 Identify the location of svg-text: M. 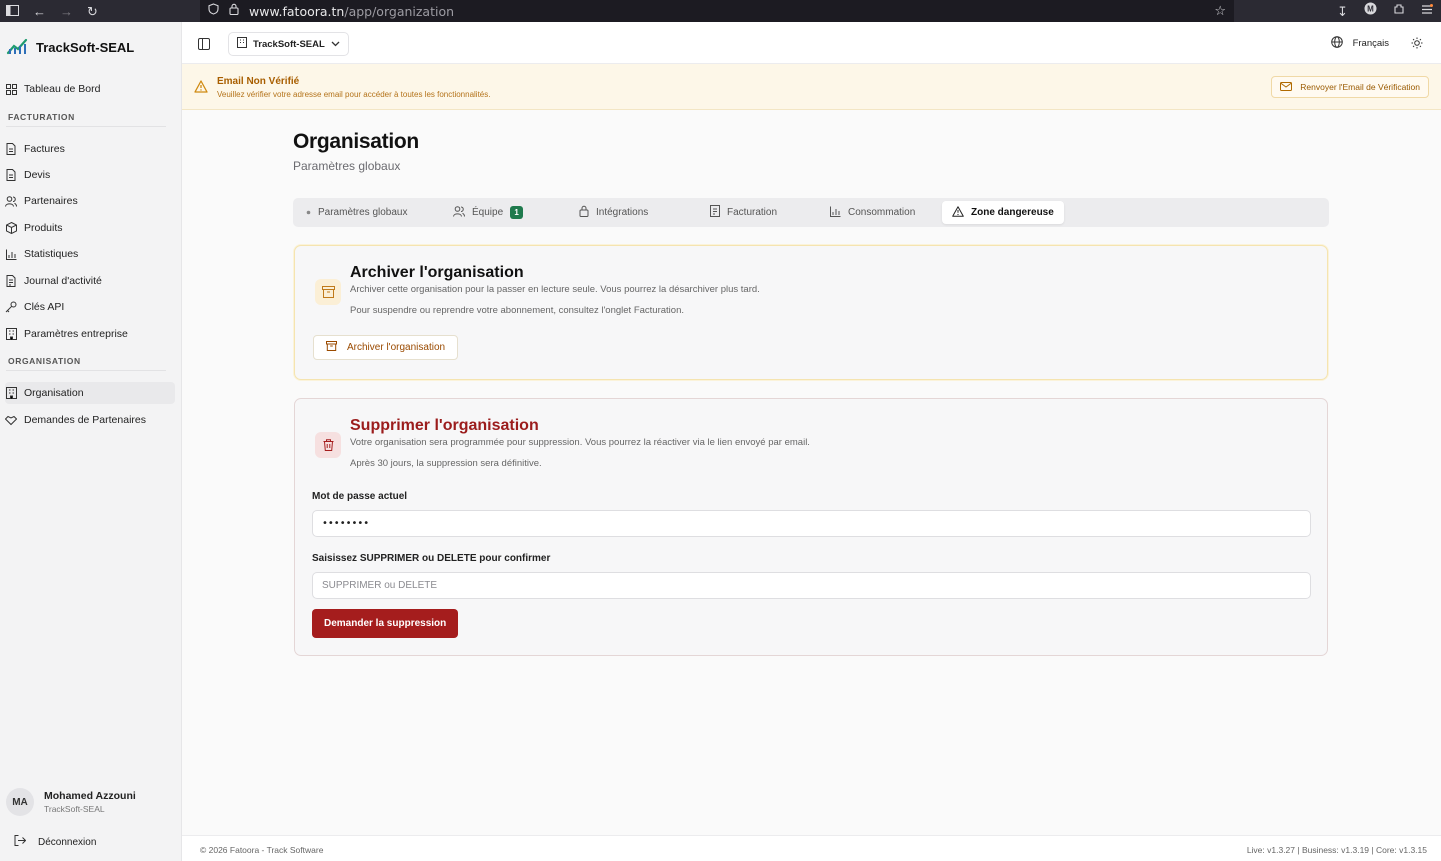
(1370, 9).